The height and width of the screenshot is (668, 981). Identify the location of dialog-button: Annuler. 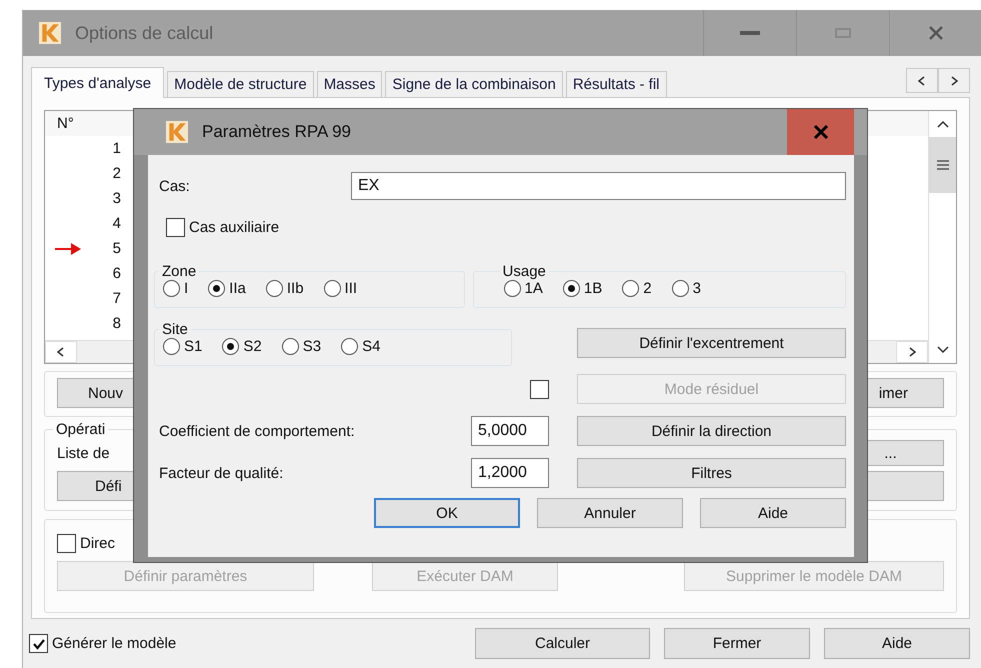
(610, 513).